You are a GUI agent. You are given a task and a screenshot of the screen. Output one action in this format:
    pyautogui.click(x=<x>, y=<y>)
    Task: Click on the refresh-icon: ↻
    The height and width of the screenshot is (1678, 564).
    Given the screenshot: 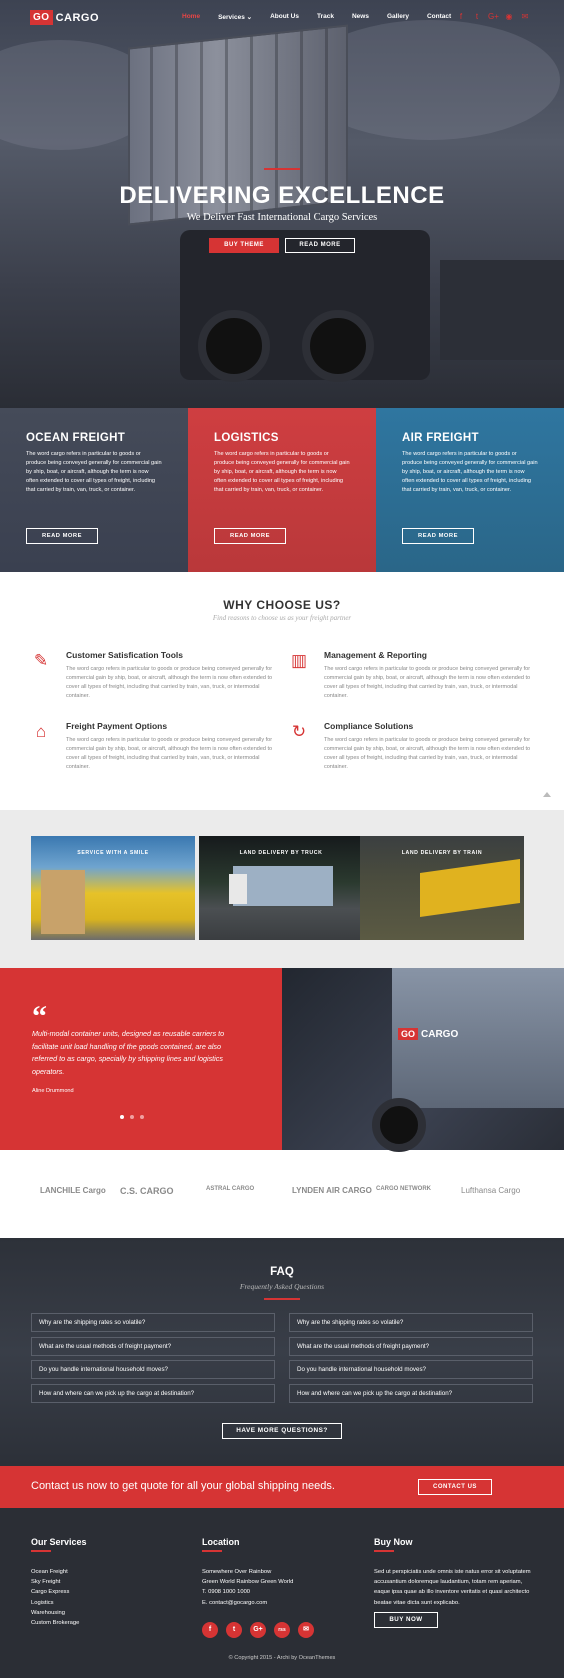 What is the action you would take?
    pyautogui.click(x=299, y=731)
    